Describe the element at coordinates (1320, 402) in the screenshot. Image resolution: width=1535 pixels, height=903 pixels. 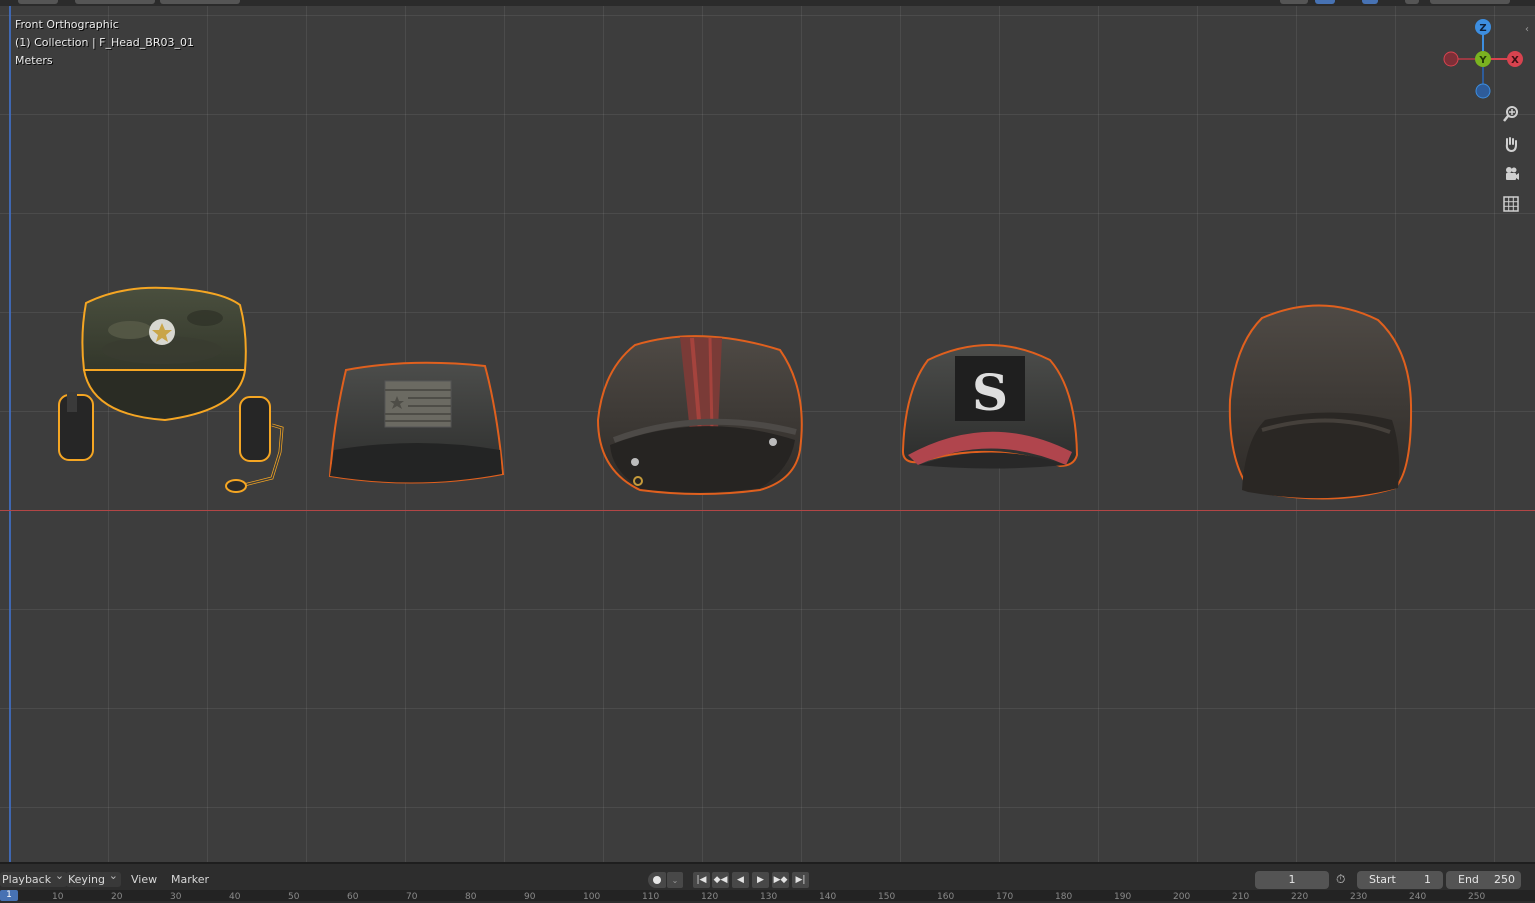
I see `beanie` at that location.